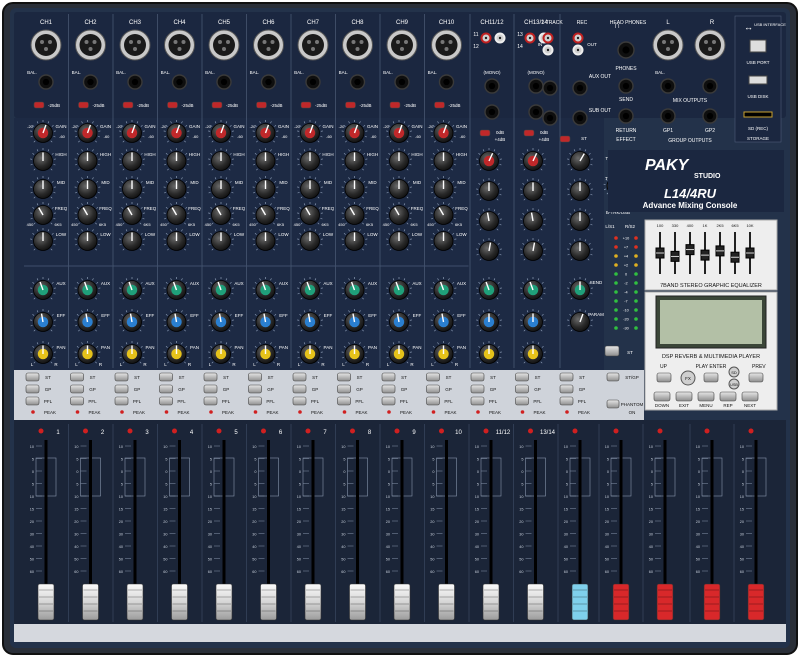  Describe the element at coordinates (706, 396) in the screenshot. I see `dsp-menu-button` at that location.